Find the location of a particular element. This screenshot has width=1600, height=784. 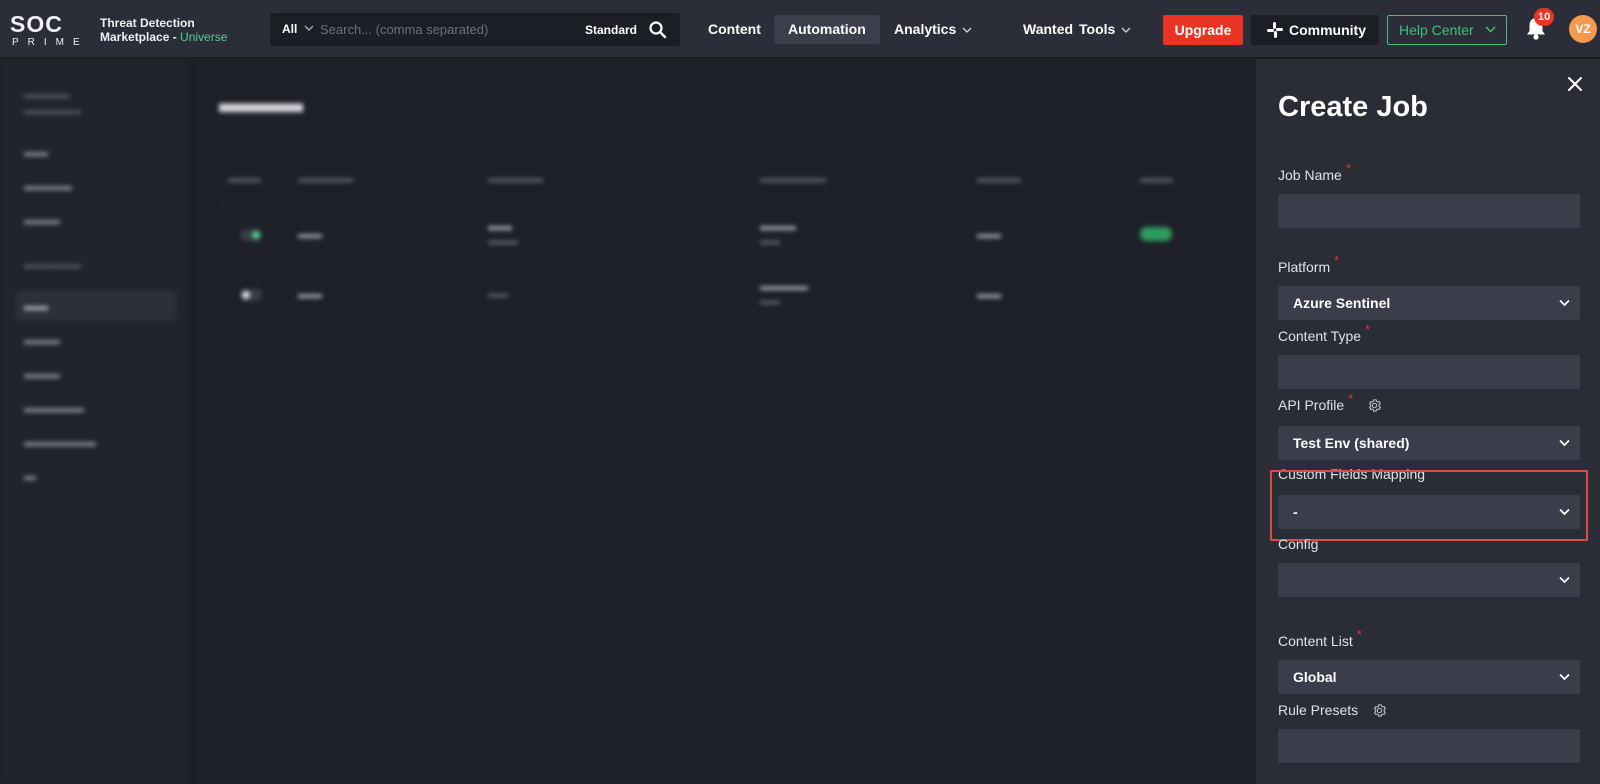

custom-fields-mapping-value: - is located at coordinates (1295, 512).